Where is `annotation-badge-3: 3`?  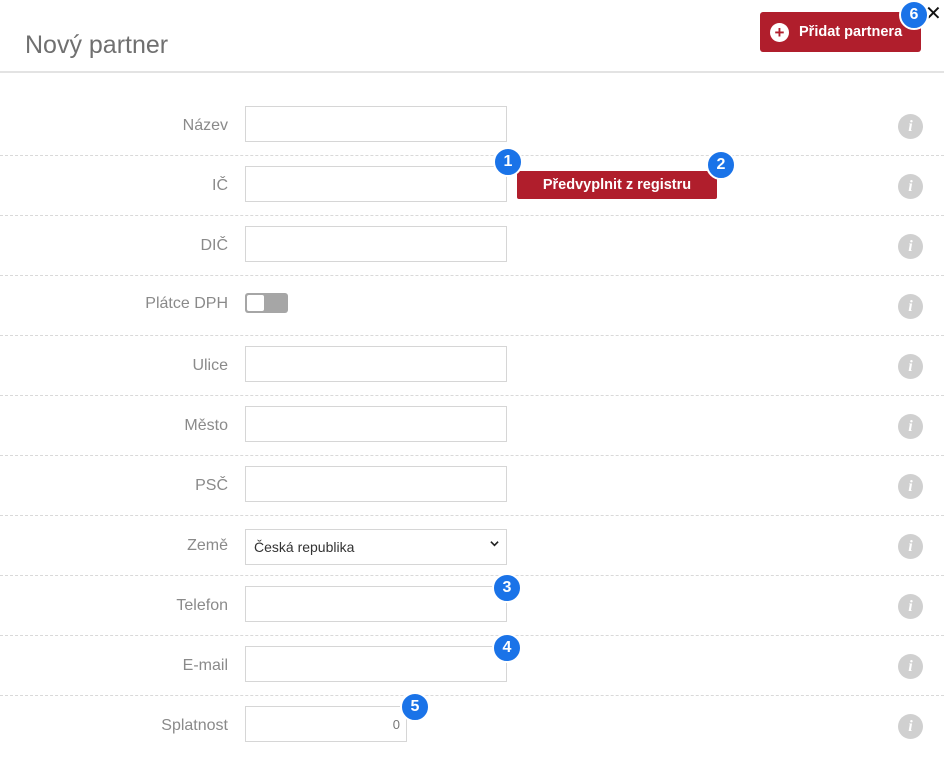 annotation-badge-3: 3 is located at coordinates (507, 588).